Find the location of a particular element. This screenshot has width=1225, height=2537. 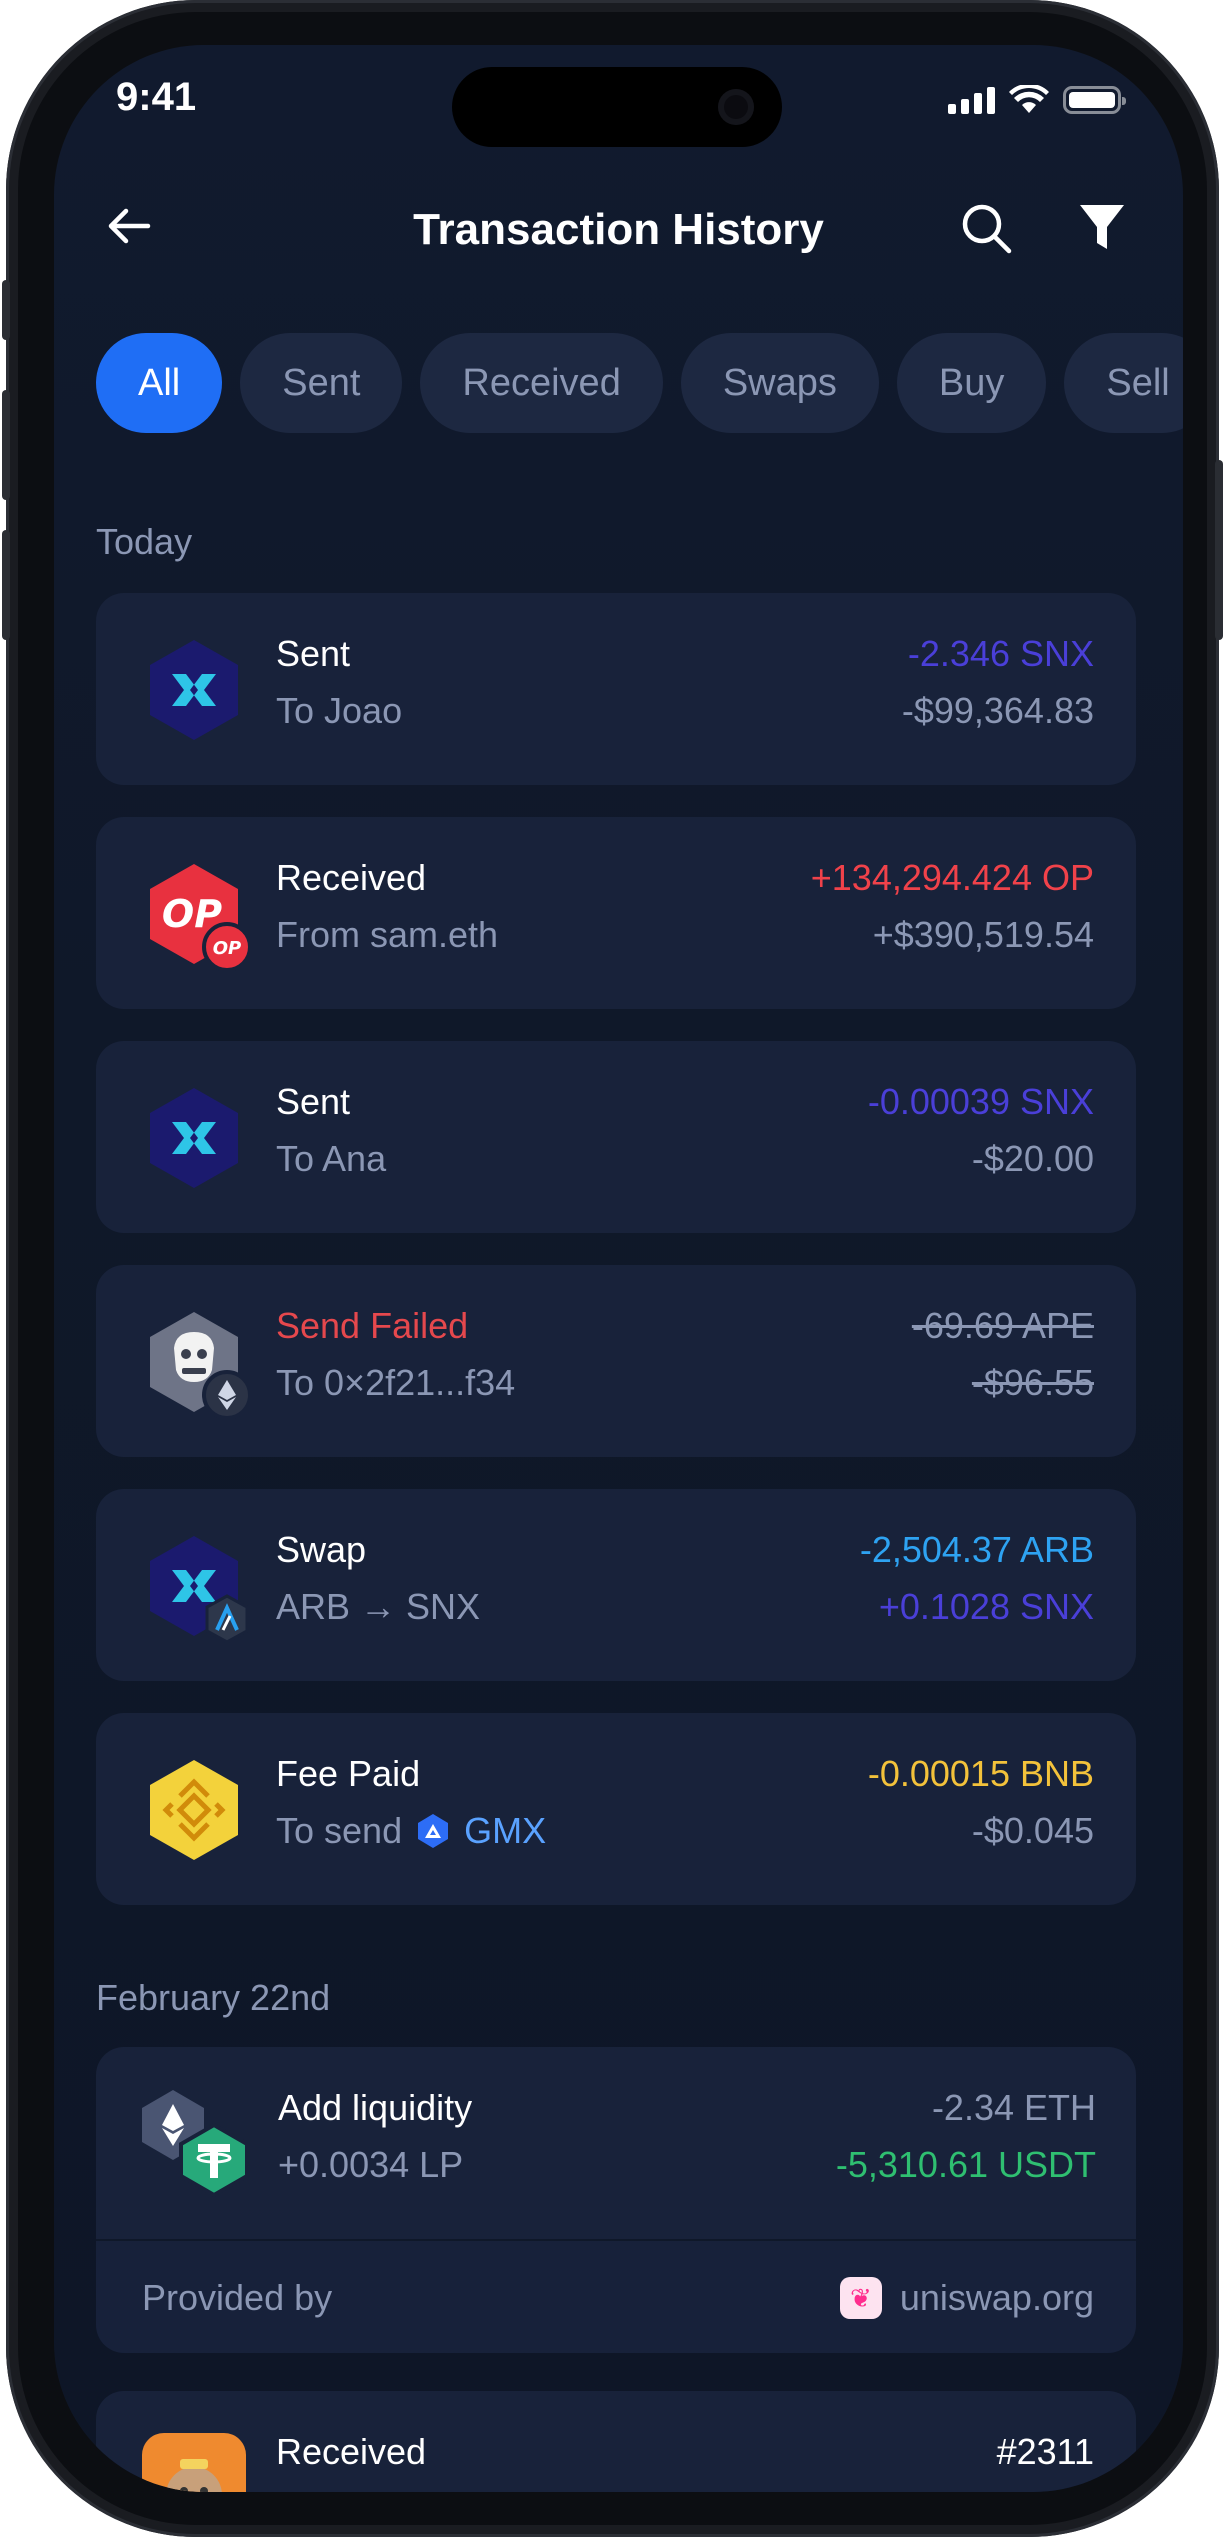

transaction-amount: -2,504.37 ARB is located at coordinates (976, 1549).